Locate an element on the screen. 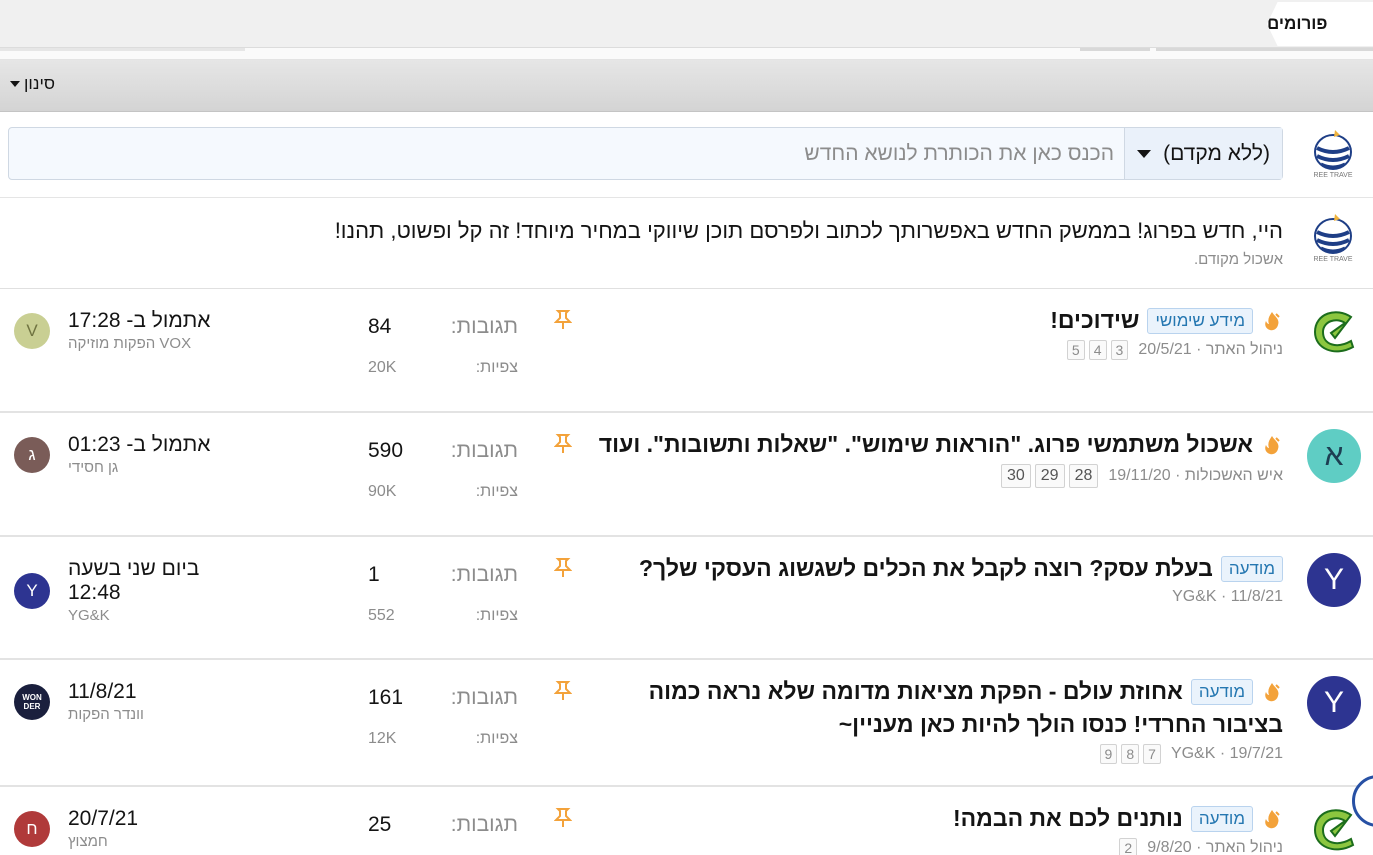  views-count: 20K is located at coordinates (382, 367).